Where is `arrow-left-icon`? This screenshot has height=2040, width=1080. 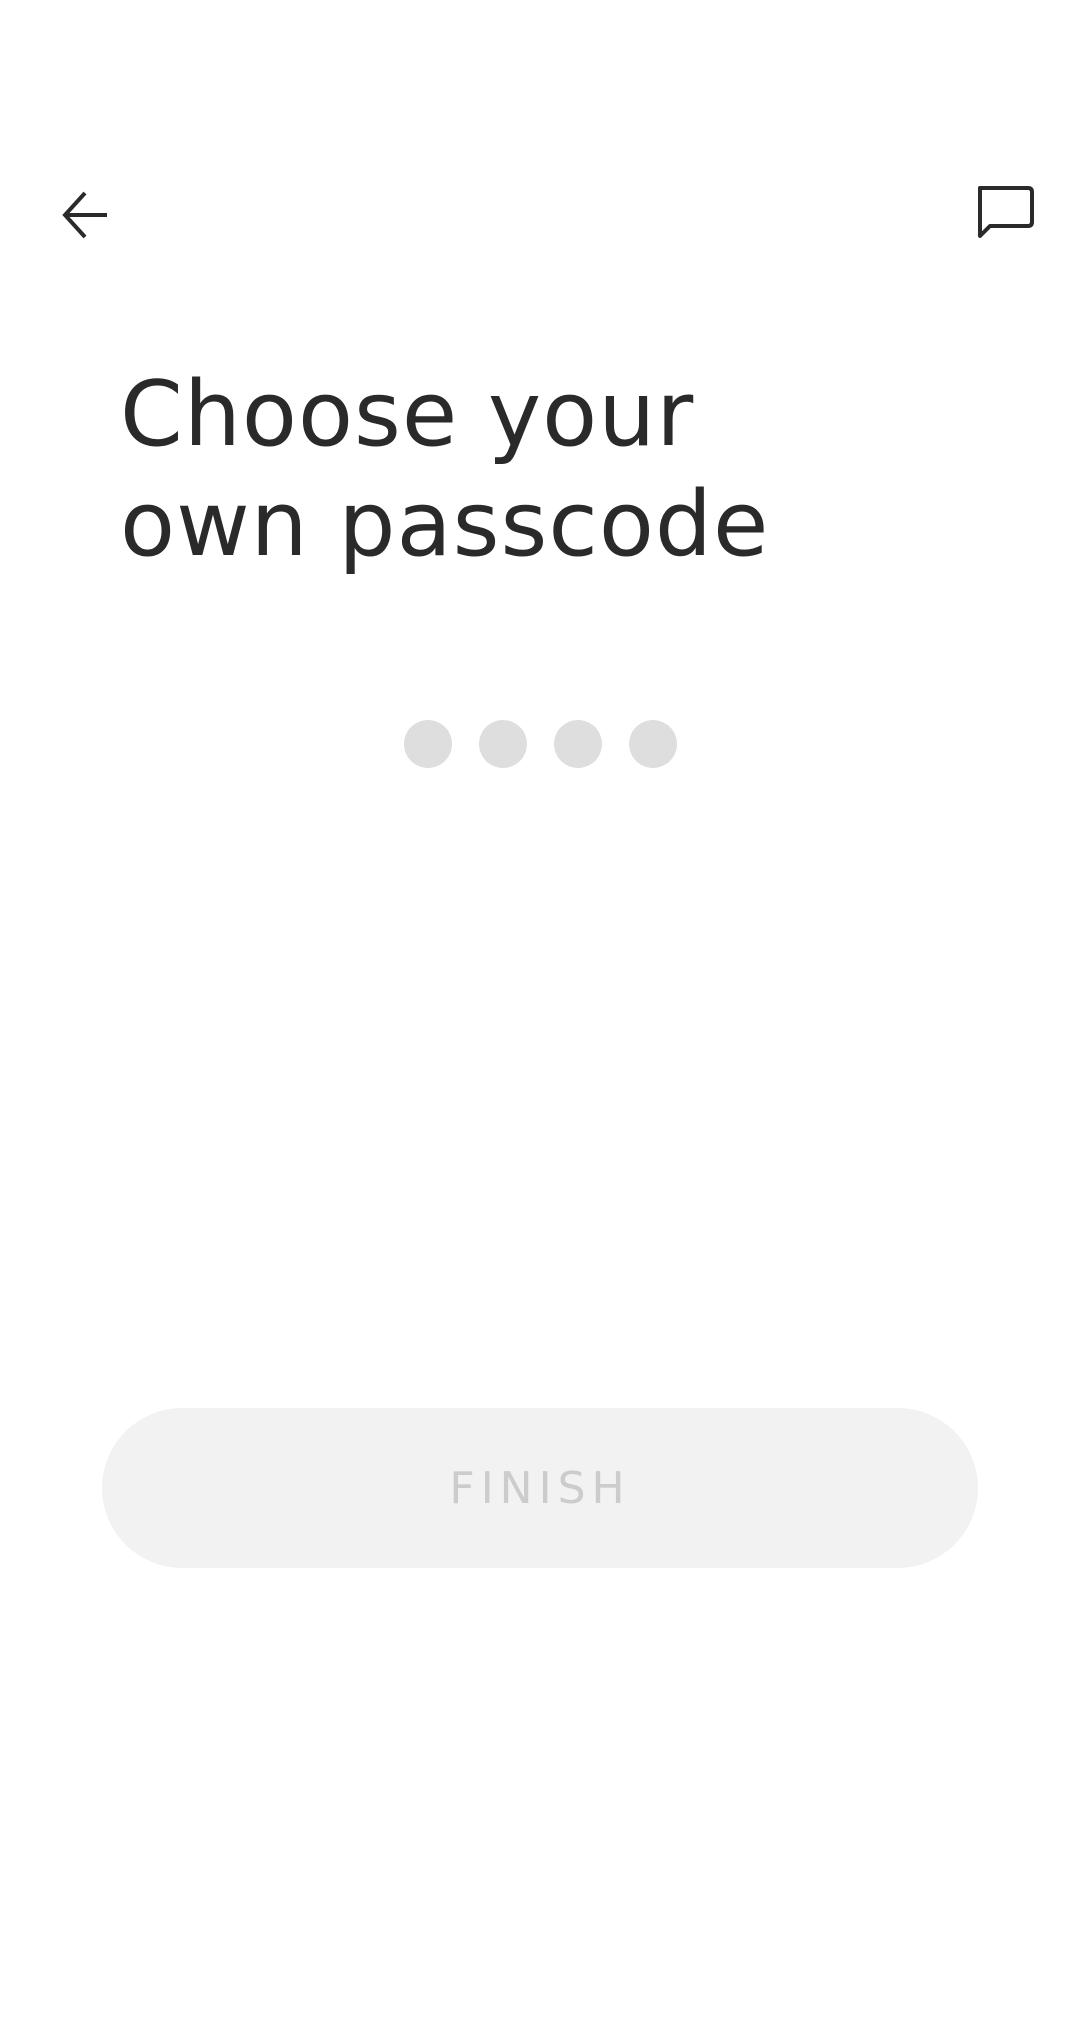 arrow-left-icon is located at coordinates (84, 215).